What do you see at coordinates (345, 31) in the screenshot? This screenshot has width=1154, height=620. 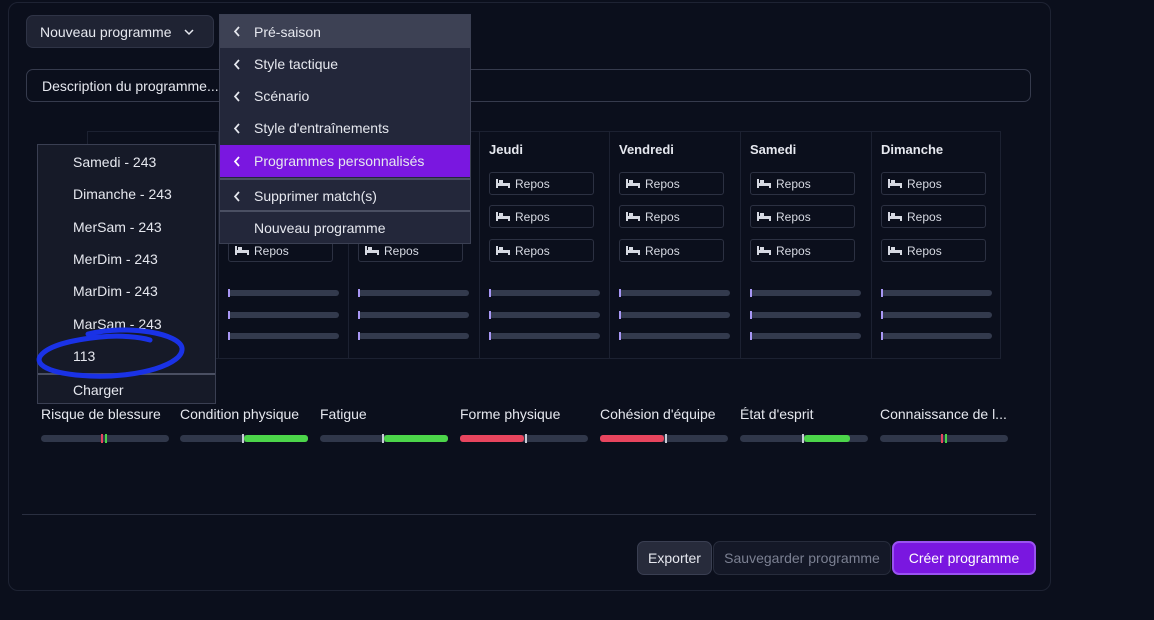 I see `menu-item-pre-season: Pré-saison` at bounding box center [345, 31].